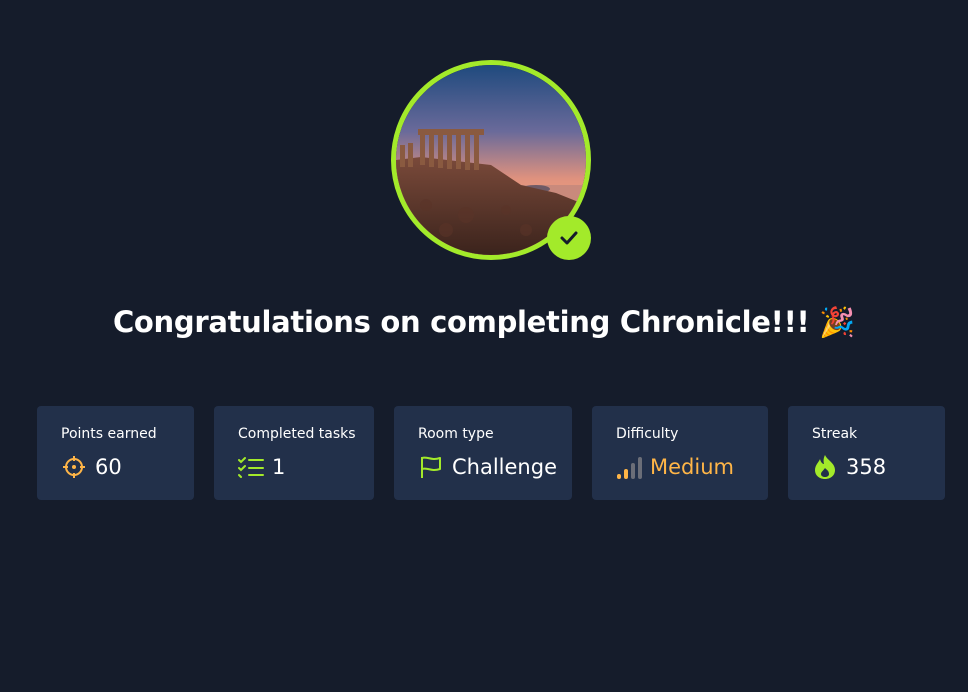  Describe the element at coordinates (647, 434) in the screenshot. I see `stat-label: Difficulty` at that location.